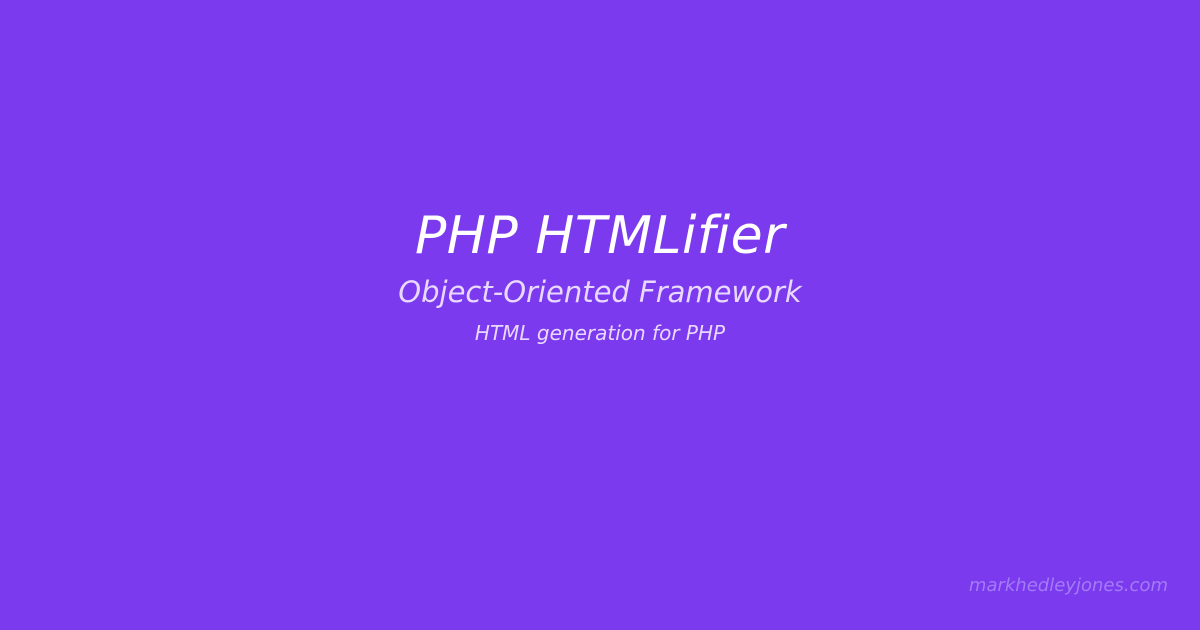  Describe the element at coordinates (600, 292) in the screenshot. I see `page-subtitle: Object-Oriented Framework` at that location.